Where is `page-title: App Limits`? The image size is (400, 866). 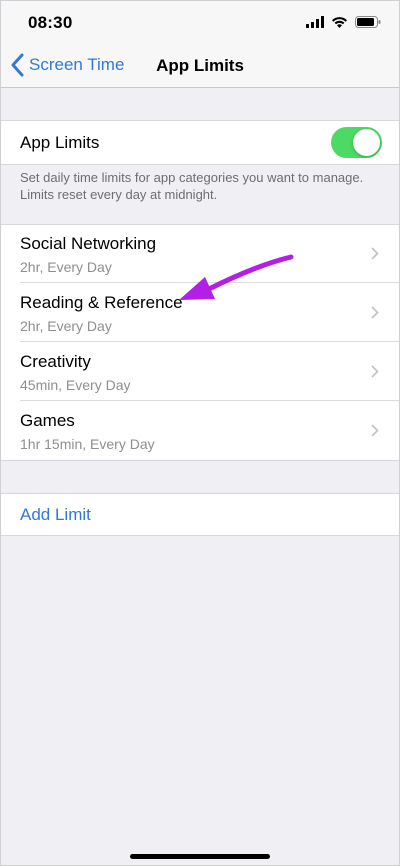 page-title: App Limits is located at coordinates (200, 65).